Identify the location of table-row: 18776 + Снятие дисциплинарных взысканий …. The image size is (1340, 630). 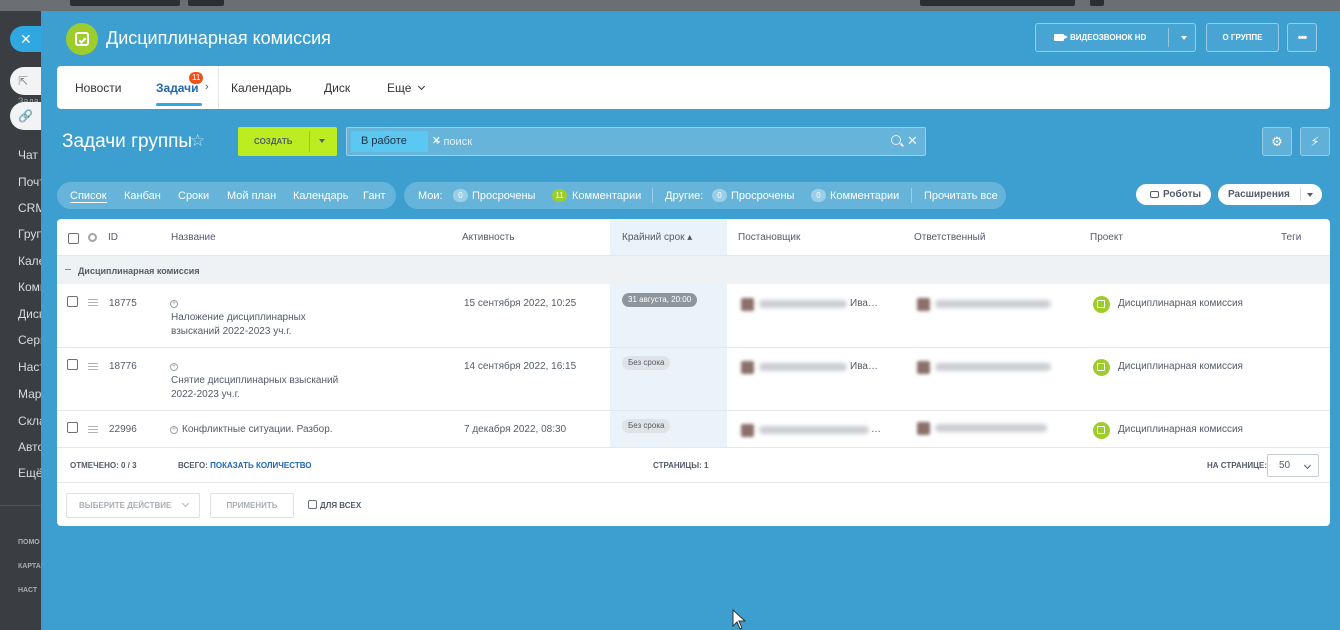
(693, 379).